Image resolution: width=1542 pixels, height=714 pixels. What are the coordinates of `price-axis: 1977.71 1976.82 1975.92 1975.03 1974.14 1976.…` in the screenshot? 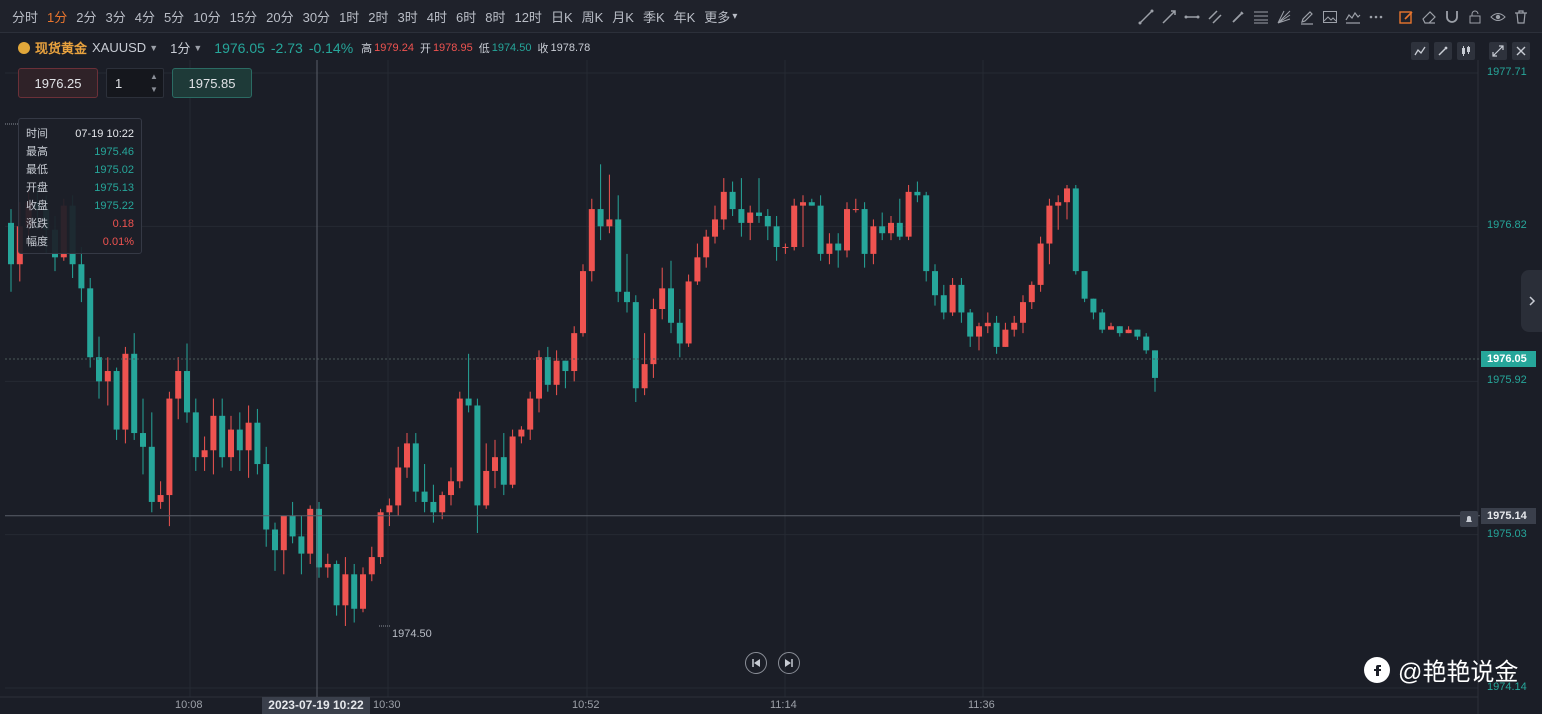 It's located at (1511, 387).